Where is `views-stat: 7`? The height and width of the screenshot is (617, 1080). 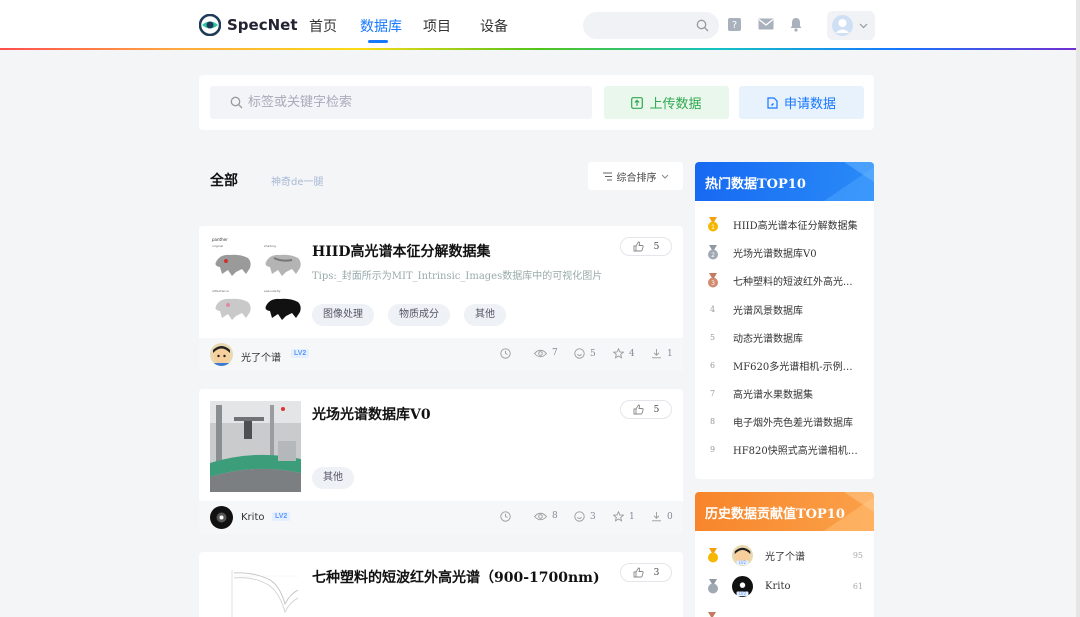
views-stat: 7 is located at coordinates (546, 353).